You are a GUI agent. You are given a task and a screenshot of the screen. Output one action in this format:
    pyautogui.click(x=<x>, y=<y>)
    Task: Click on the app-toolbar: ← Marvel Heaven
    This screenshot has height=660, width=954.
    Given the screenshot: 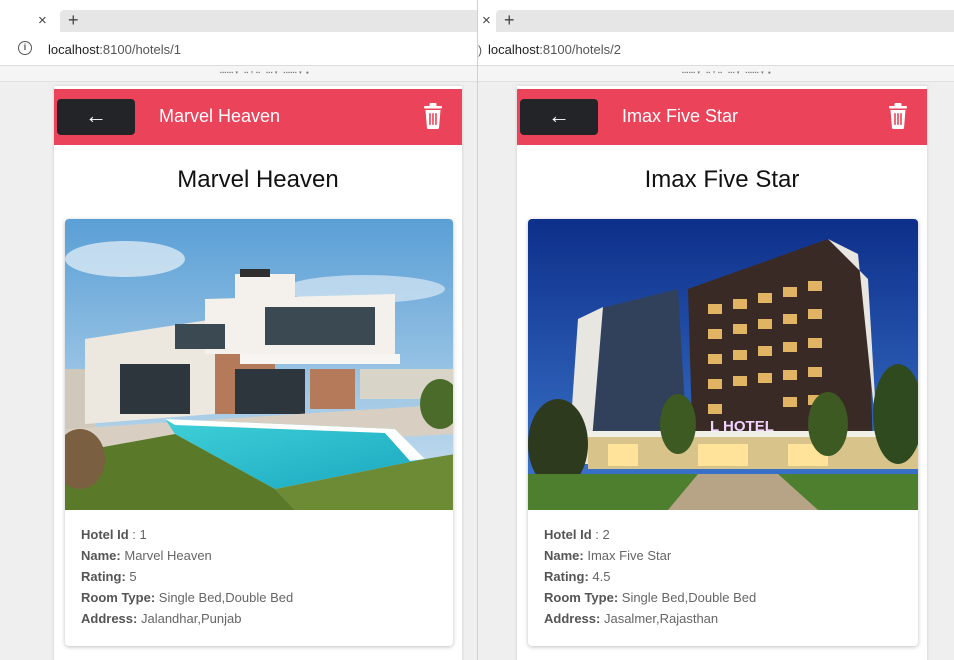 What is the action you would take?
    pyautogui.click(x=258, y=117)
    